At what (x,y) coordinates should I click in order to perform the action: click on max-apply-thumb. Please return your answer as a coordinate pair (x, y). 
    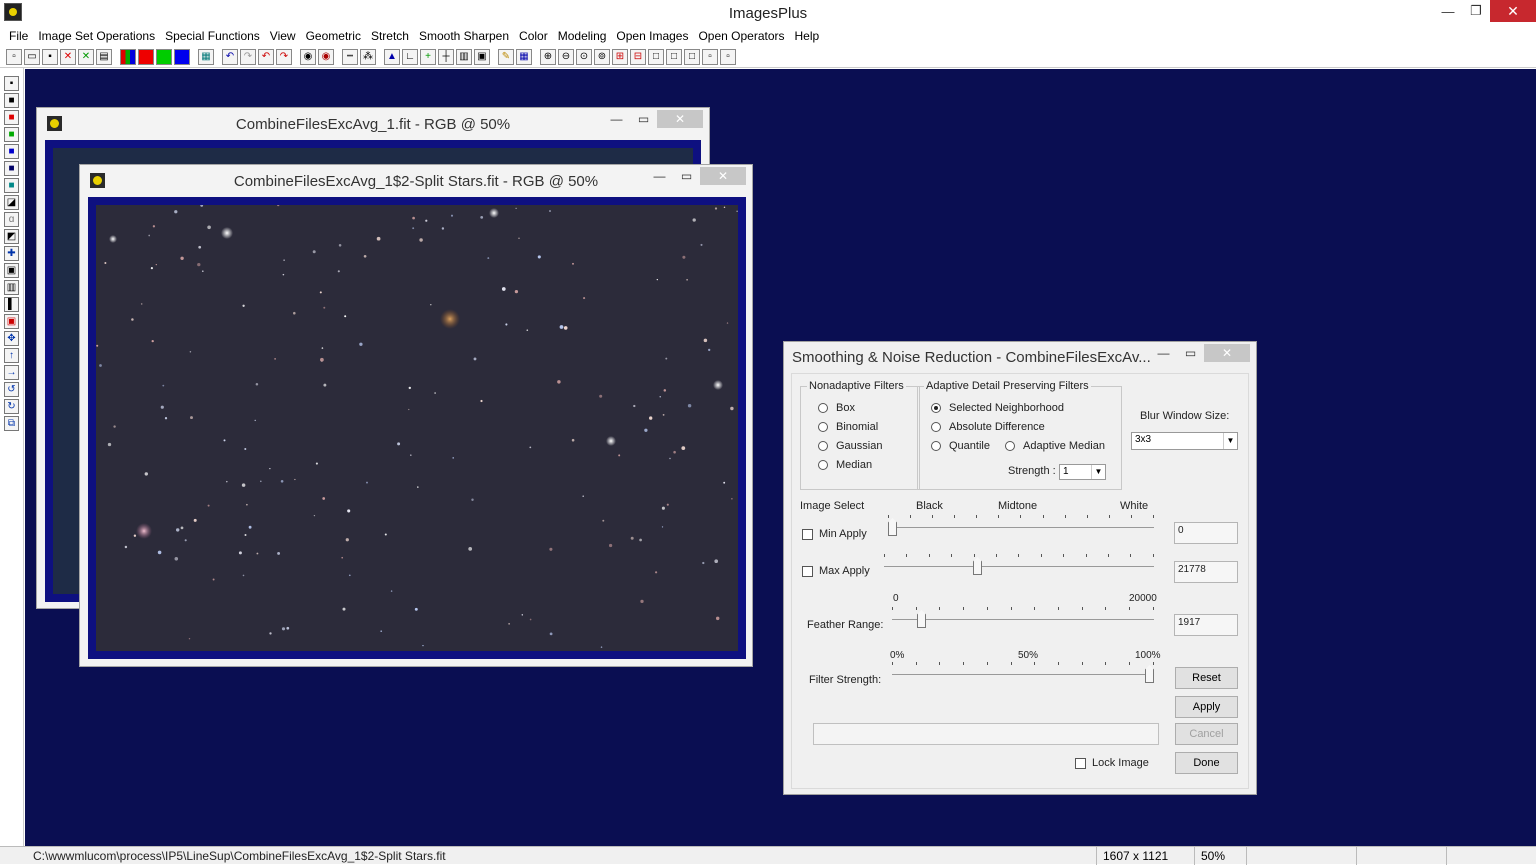
    Looking at the image, I should click on (977, 566).